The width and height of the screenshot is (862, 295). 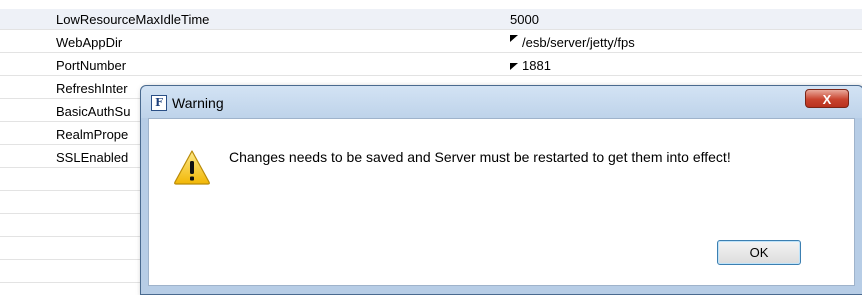 What do you see at coordinates (431, 42) in the screenshot?
I see `table-row: WebAppDir /esb/server/jetty/fps` at bounding box center [431, 42].